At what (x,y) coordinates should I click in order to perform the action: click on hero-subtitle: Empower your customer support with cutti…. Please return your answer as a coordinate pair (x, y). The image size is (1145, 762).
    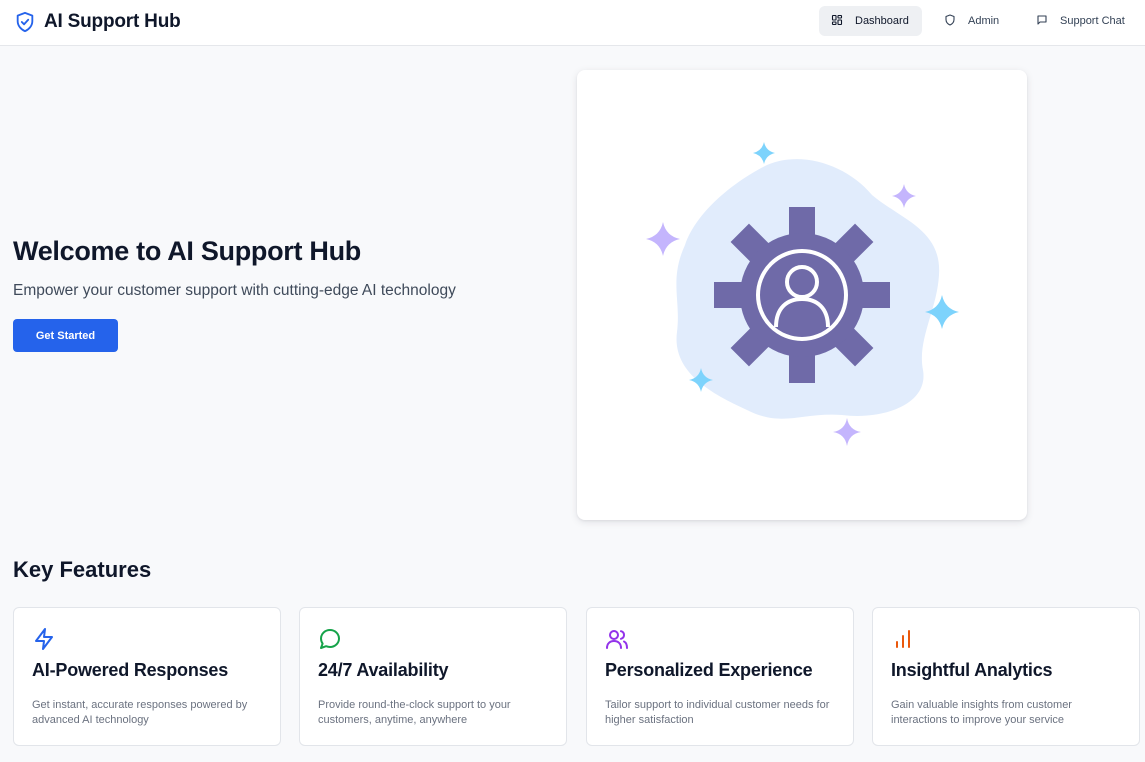
    Looking at the image, I should click on (234, 290).